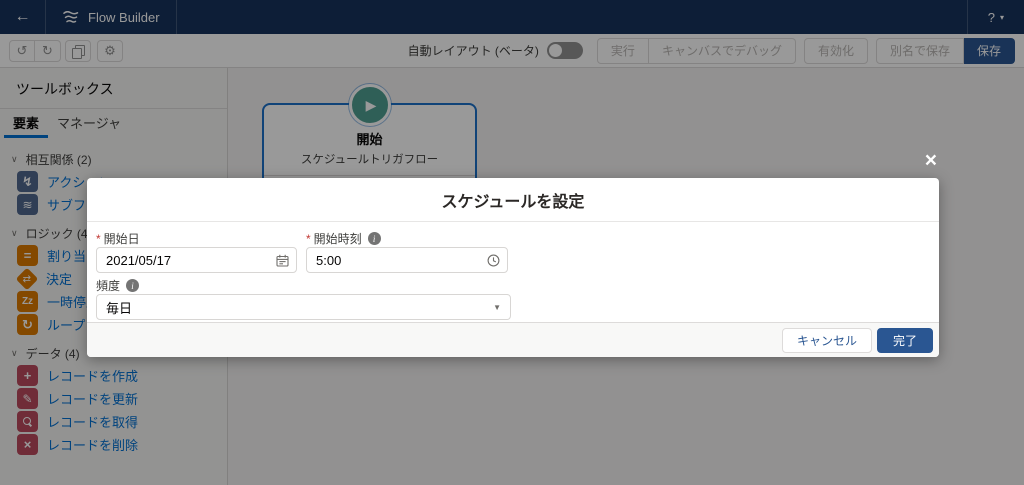  I want to click on start-time-field: * 開始時刻 i, so click(407, 251).